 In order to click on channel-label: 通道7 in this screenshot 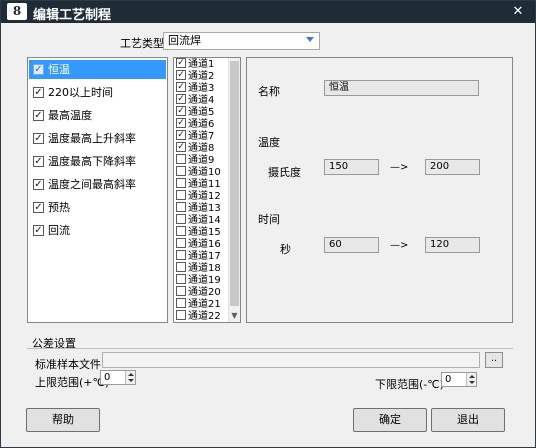, I will do `click(201, 136)`.